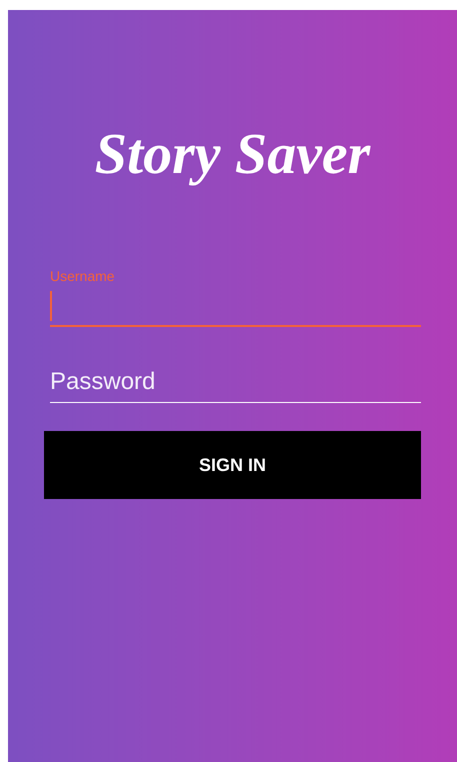 This screenshot has width=457, height=762. What do you see at coordinates (232, 465) in the screenshot?
I see `sign-in-button: SIGN IN` at bounding box center [232, 465].